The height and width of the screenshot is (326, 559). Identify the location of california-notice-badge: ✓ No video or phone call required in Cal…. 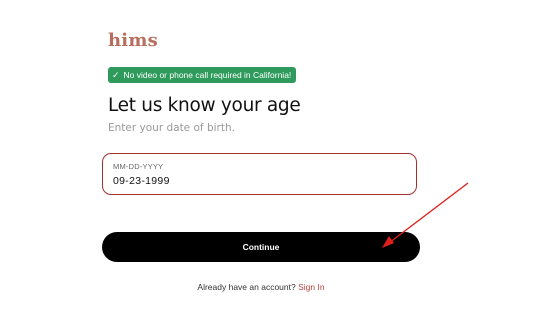
(202, 75).